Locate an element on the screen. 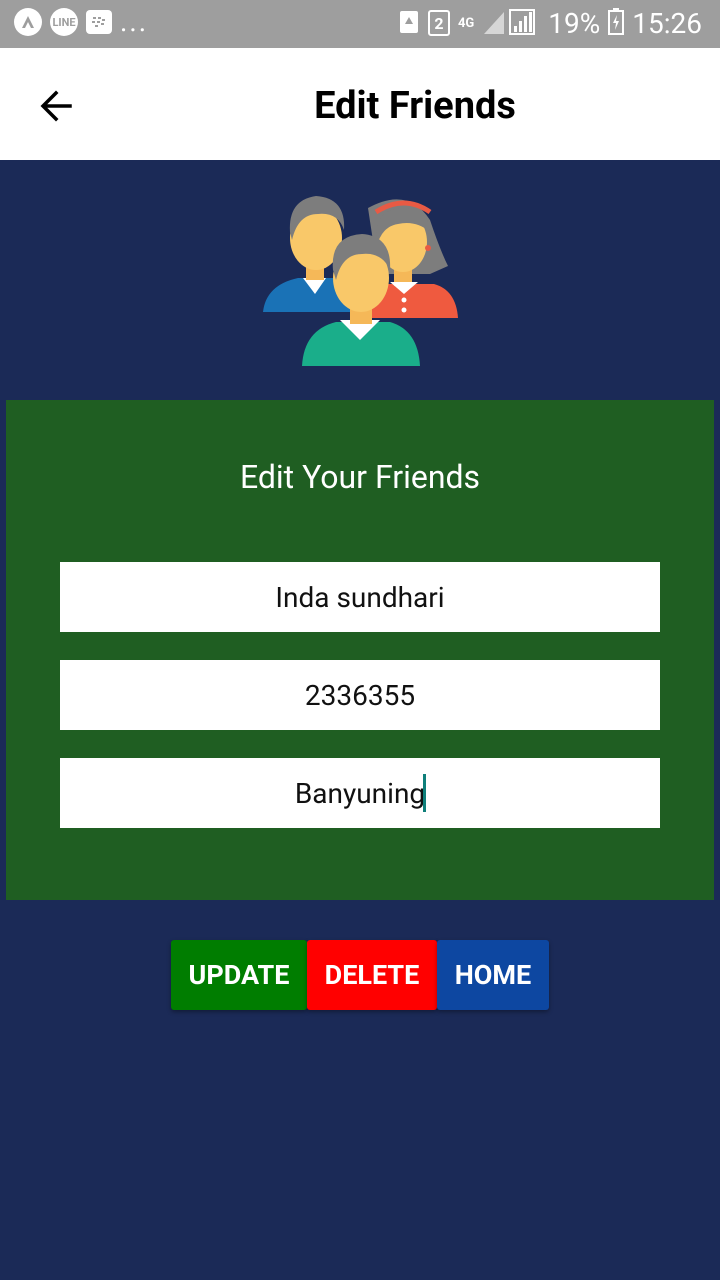 The image size is (720, 1280). name-input is located at coordinates (360, 597).